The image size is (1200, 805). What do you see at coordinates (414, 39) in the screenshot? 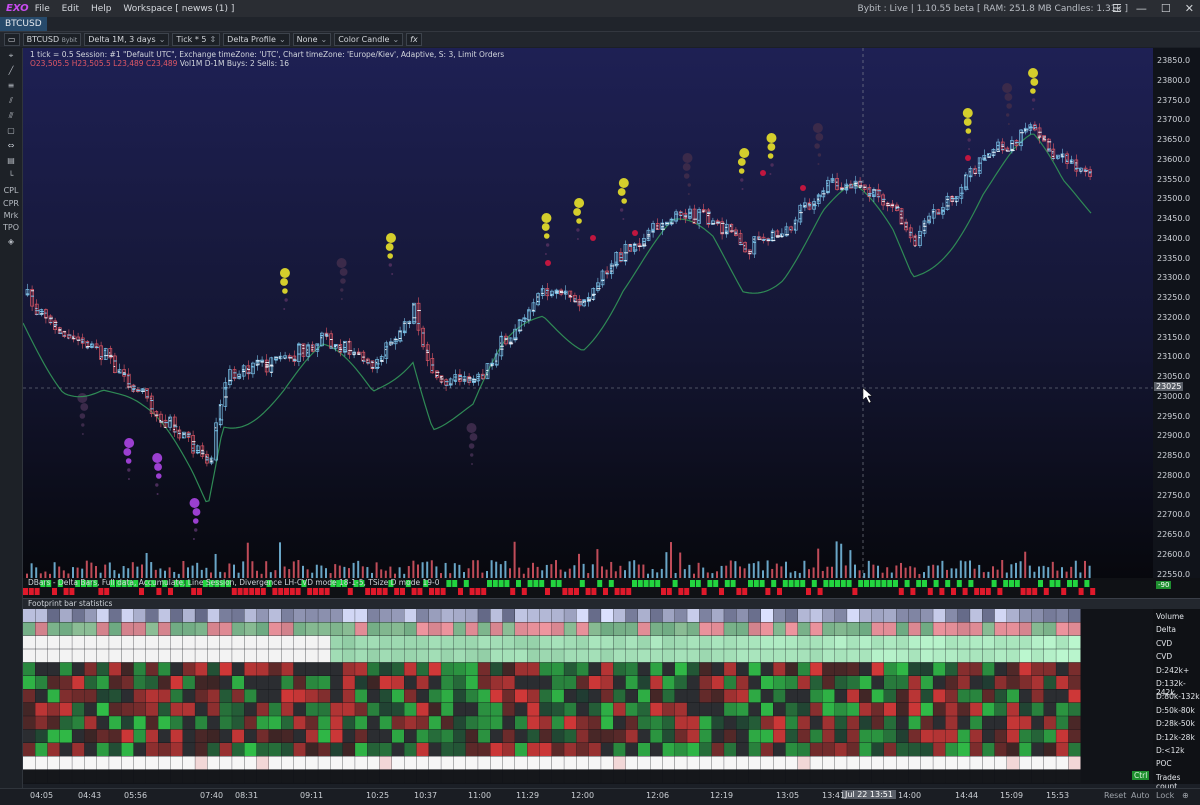
I see `fx-button: fx` at bounding box center [414, 39].